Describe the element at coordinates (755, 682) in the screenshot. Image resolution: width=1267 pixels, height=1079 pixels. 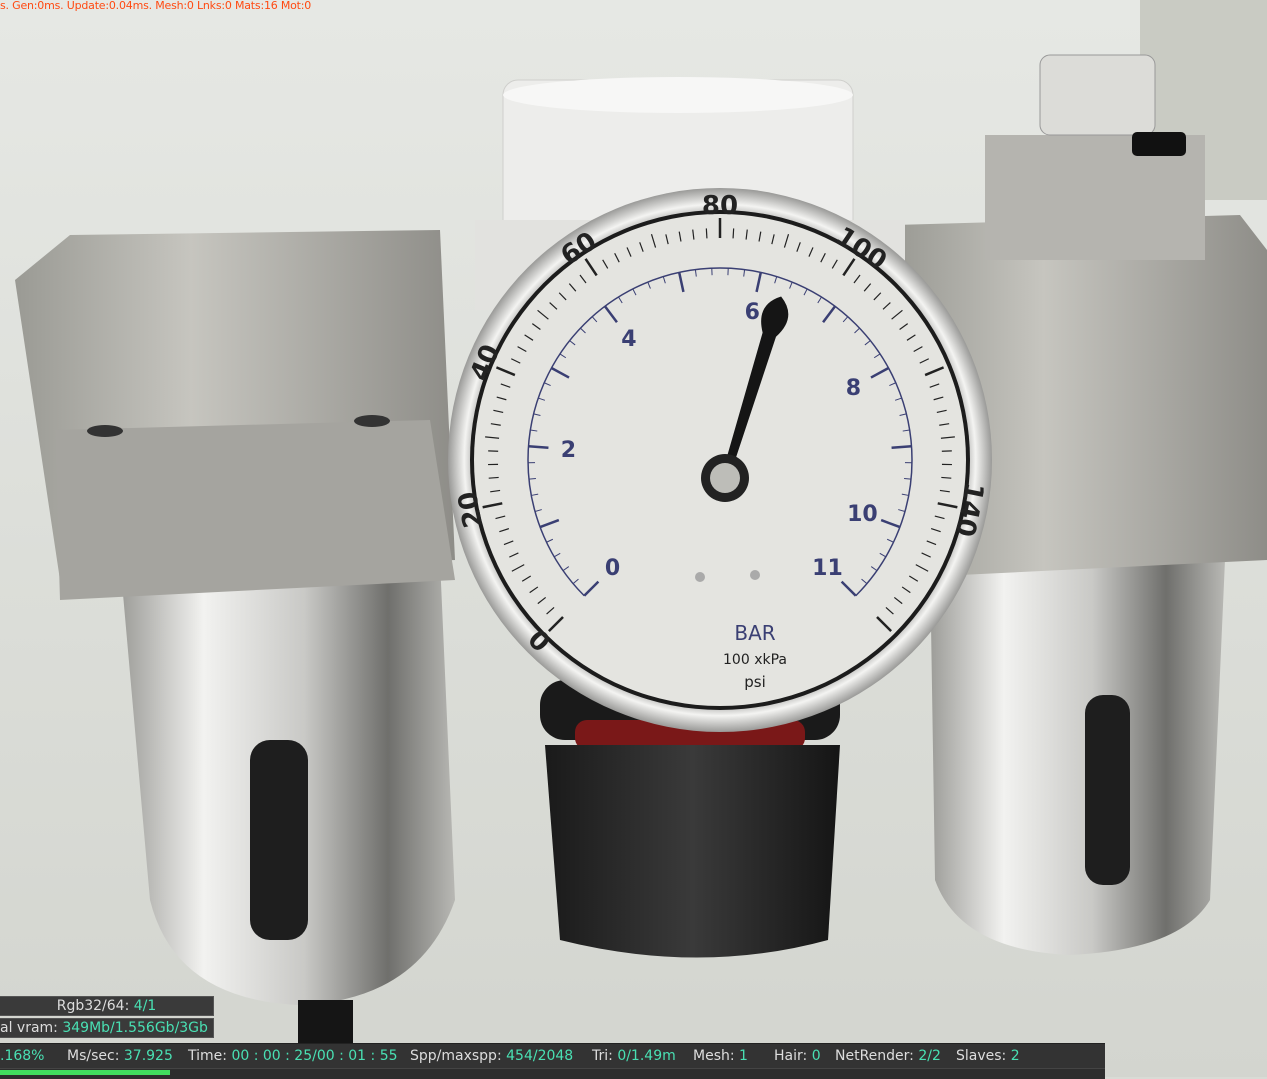
I see `gauge-brand: psi` at that location.